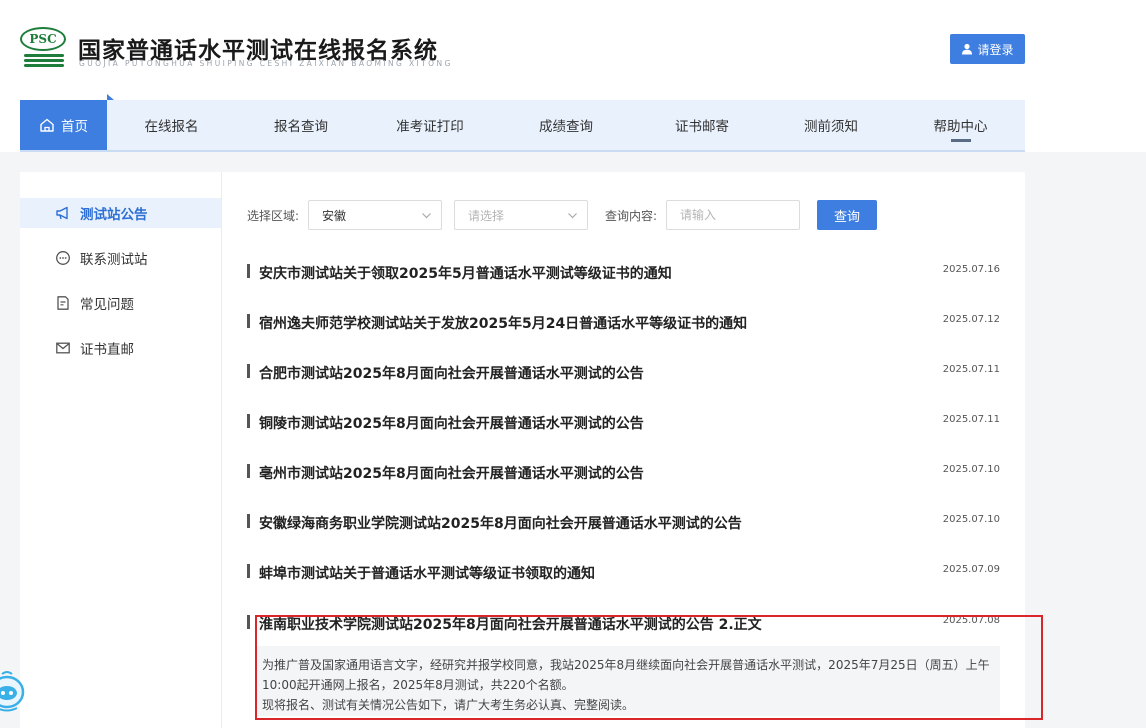 The image size is (1146, 728). I want to click on sidebar-item-label: 常见问题, so click(107, 305).